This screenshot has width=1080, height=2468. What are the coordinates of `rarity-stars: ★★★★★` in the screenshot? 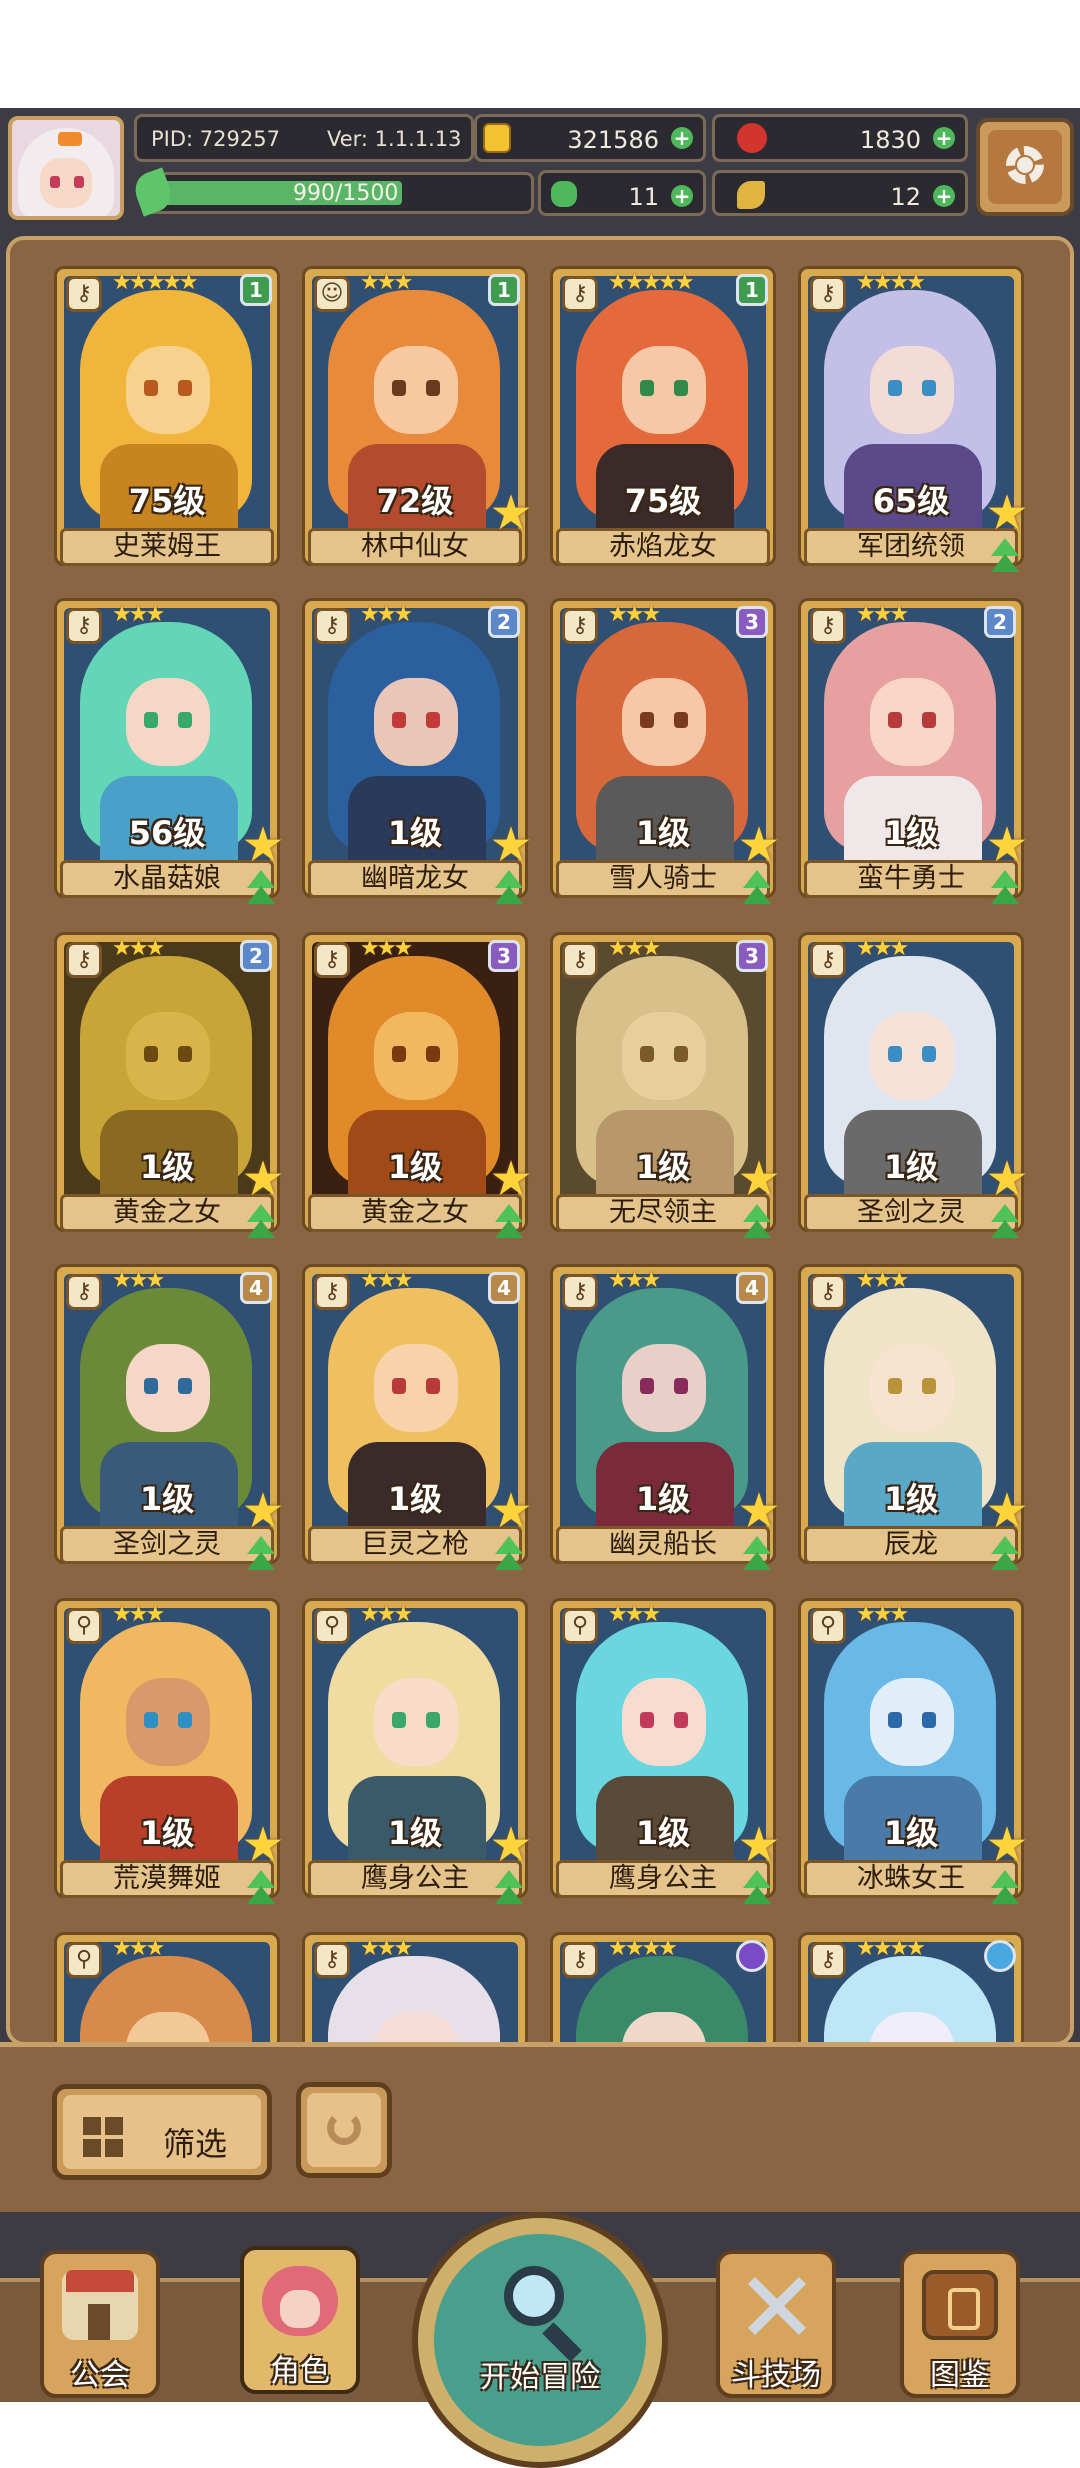 It's located at (651, 282).